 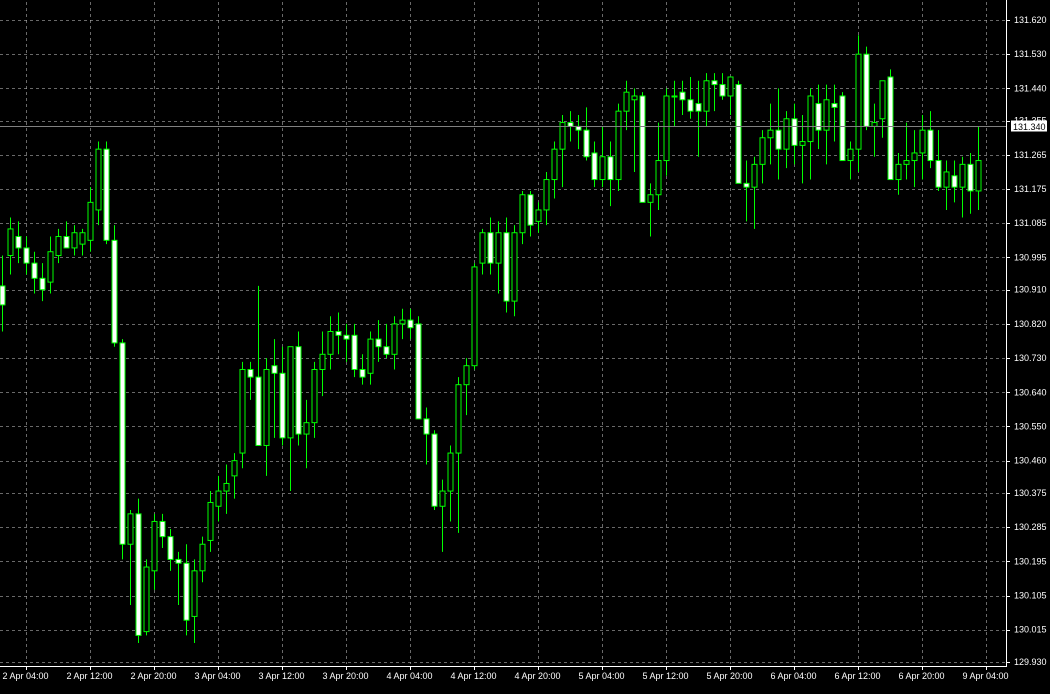 I want to click on x-tick-label: 4 Apr 12:00, so click(x=474, y=676).